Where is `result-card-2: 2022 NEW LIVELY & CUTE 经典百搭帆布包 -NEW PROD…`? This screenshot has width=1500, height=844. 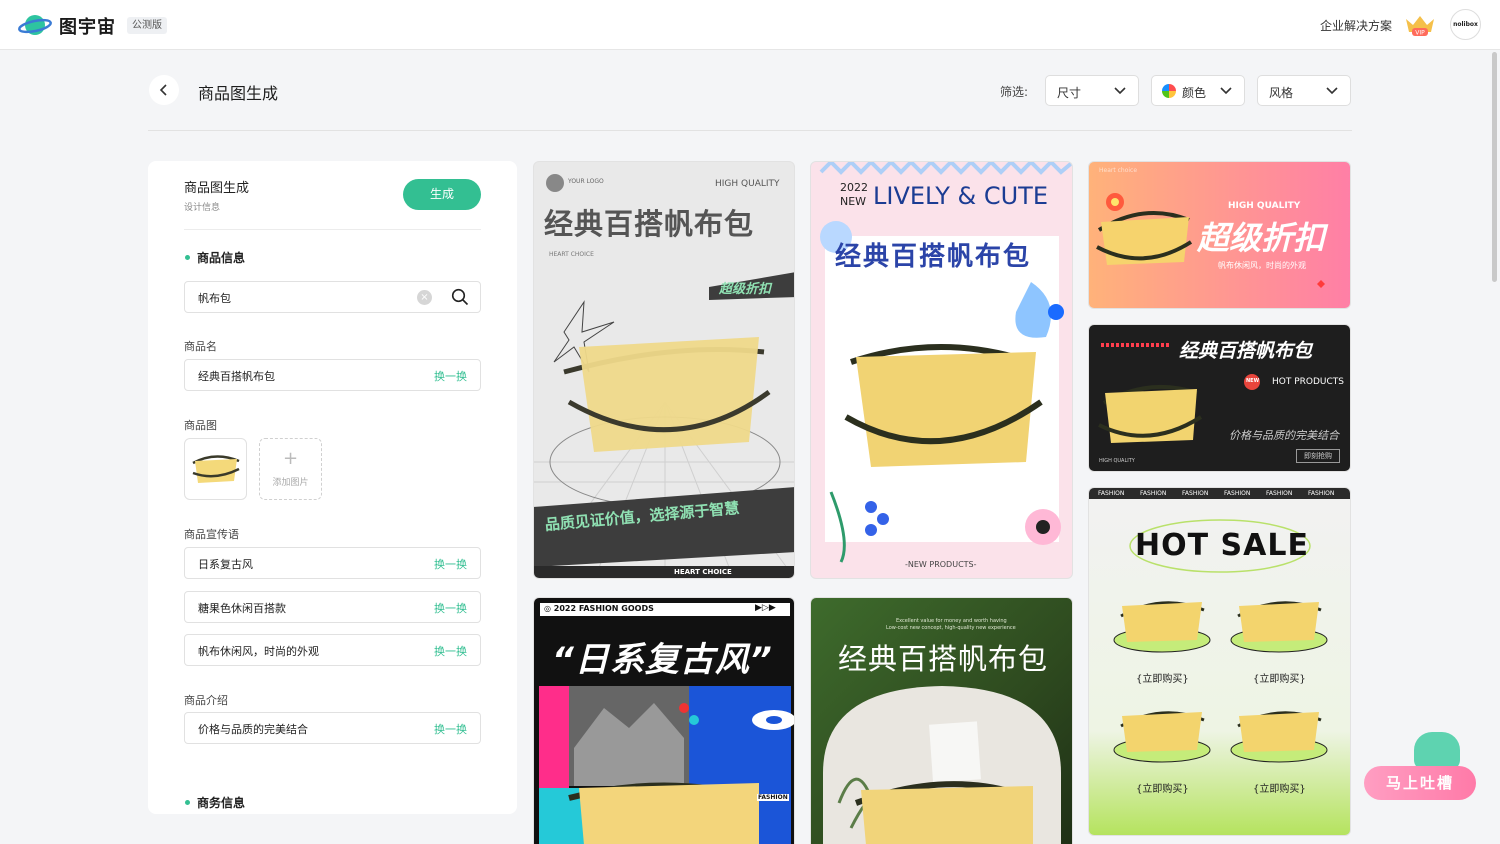
result-card-2: 2022 NEW LIVELY & CUTE 经典百搭帆布包 -NEW PROD… is located at coordinates (941, 370).